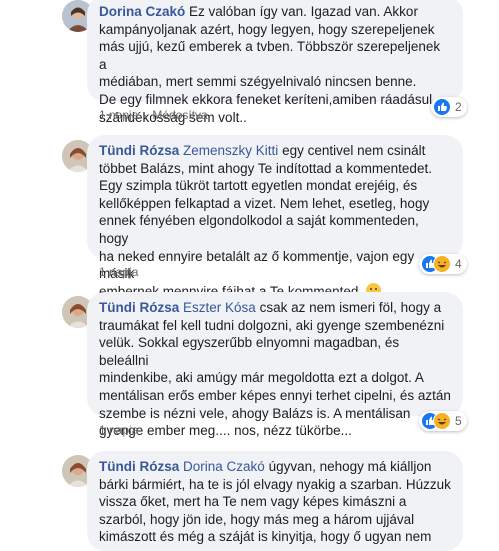 This screenshot has width=499, height=551. Describe the element at coordinates (458, 107) in the screenshot. I see `reaction-count: 2` at that location.